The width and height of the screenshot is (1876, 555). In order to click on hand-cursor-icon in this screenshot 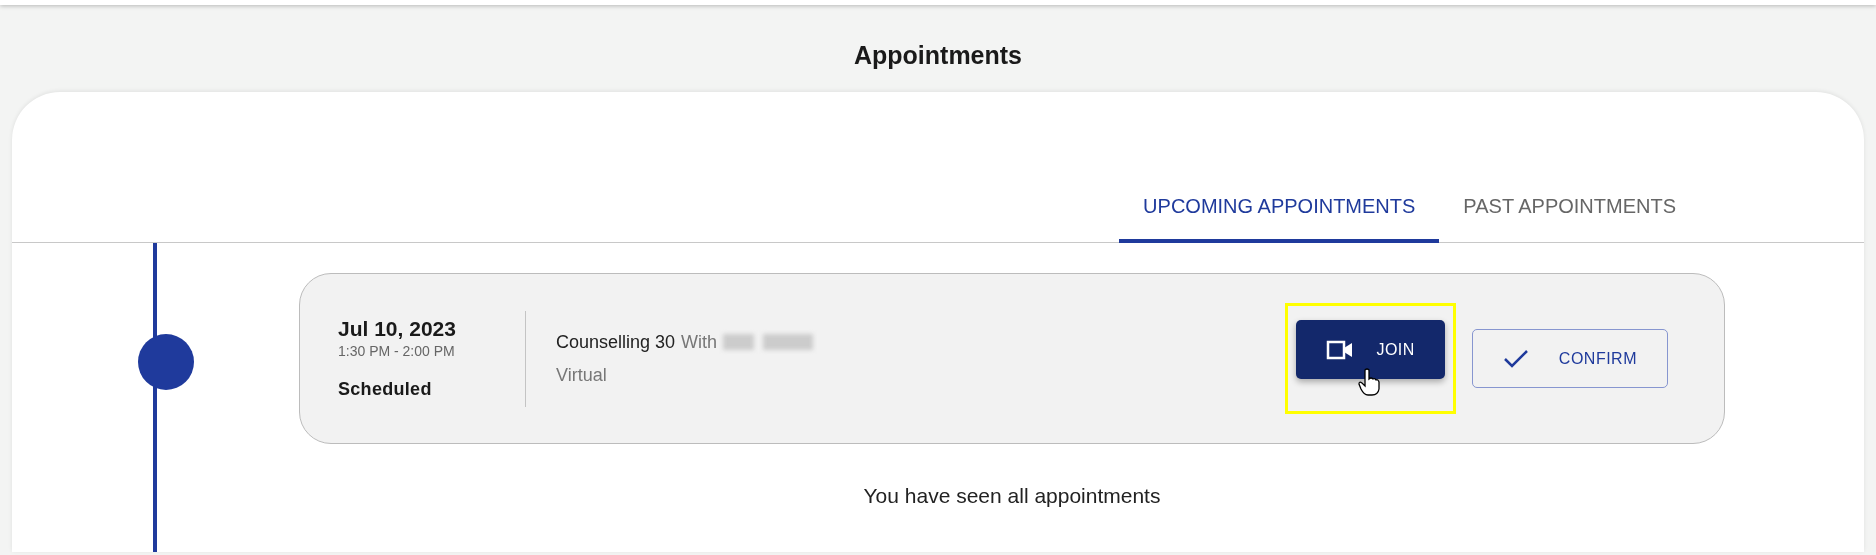, I will do `click(1369, 382)`.